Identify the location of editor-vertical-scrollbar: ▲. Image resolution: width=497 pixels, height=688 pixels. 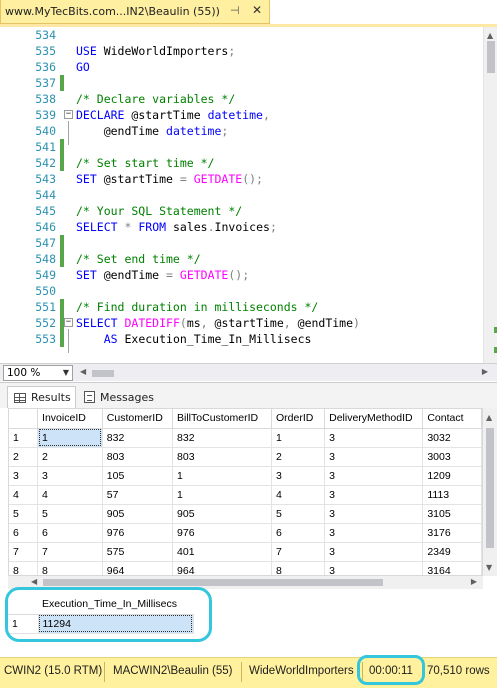
(490, 195).